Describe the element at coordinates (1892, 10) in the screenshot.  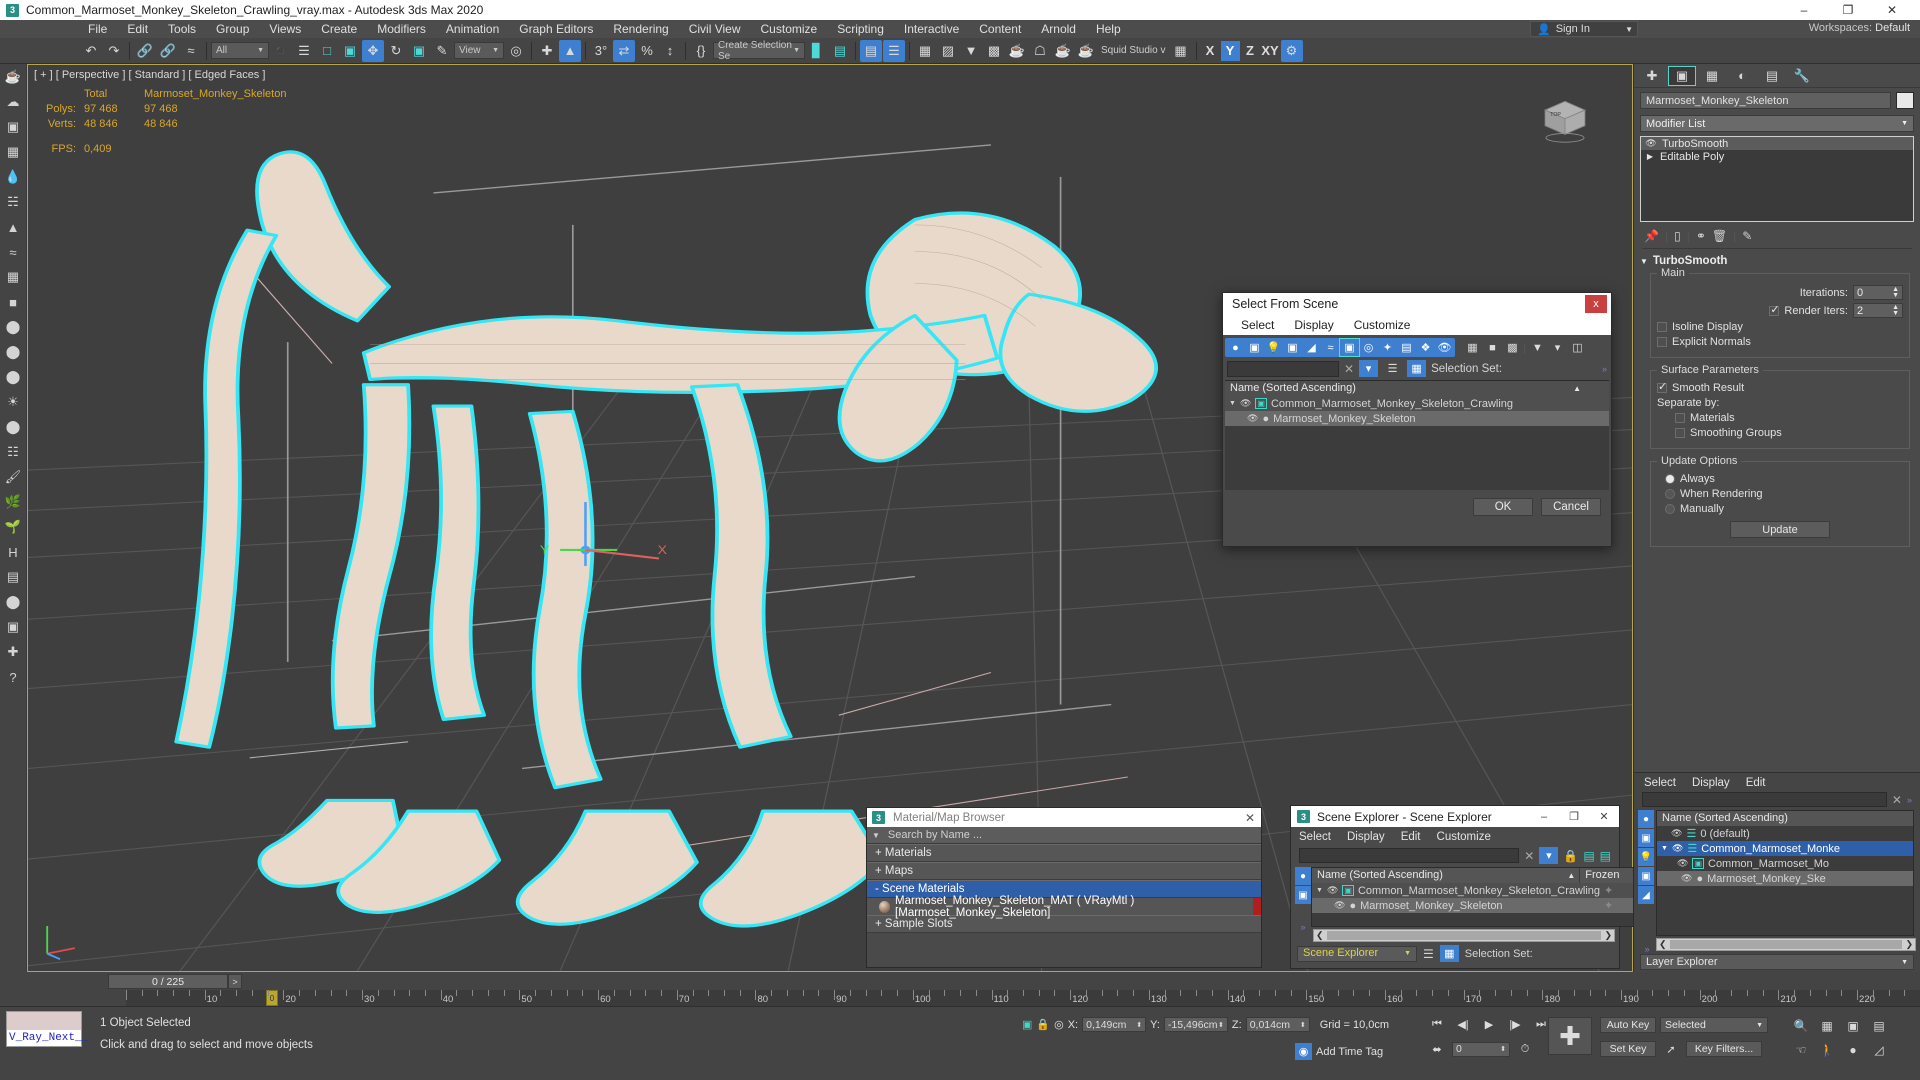
I see `close-button: ✕` at that location.